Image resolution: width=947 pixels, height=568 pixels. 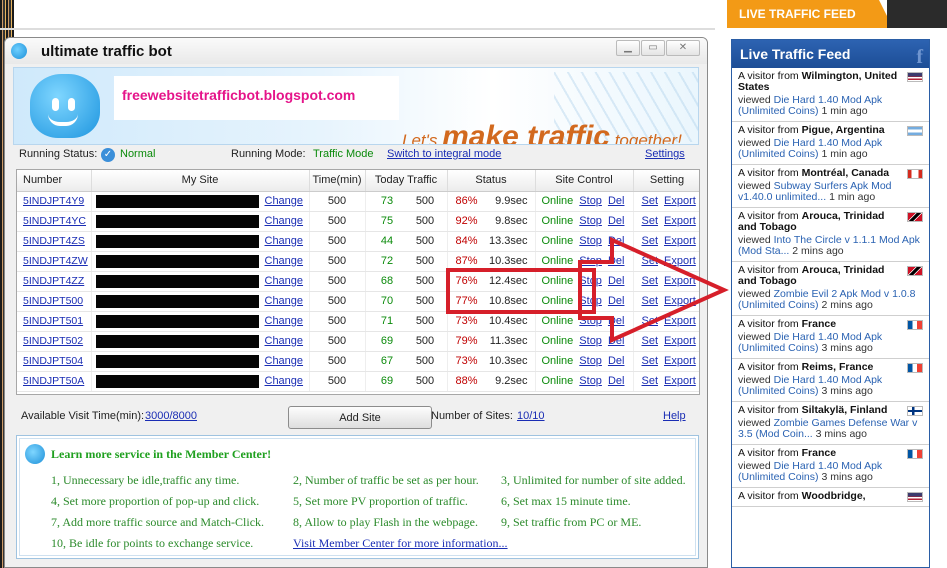 I want to click on traffic-done: 67, so click(x=387, y=361).